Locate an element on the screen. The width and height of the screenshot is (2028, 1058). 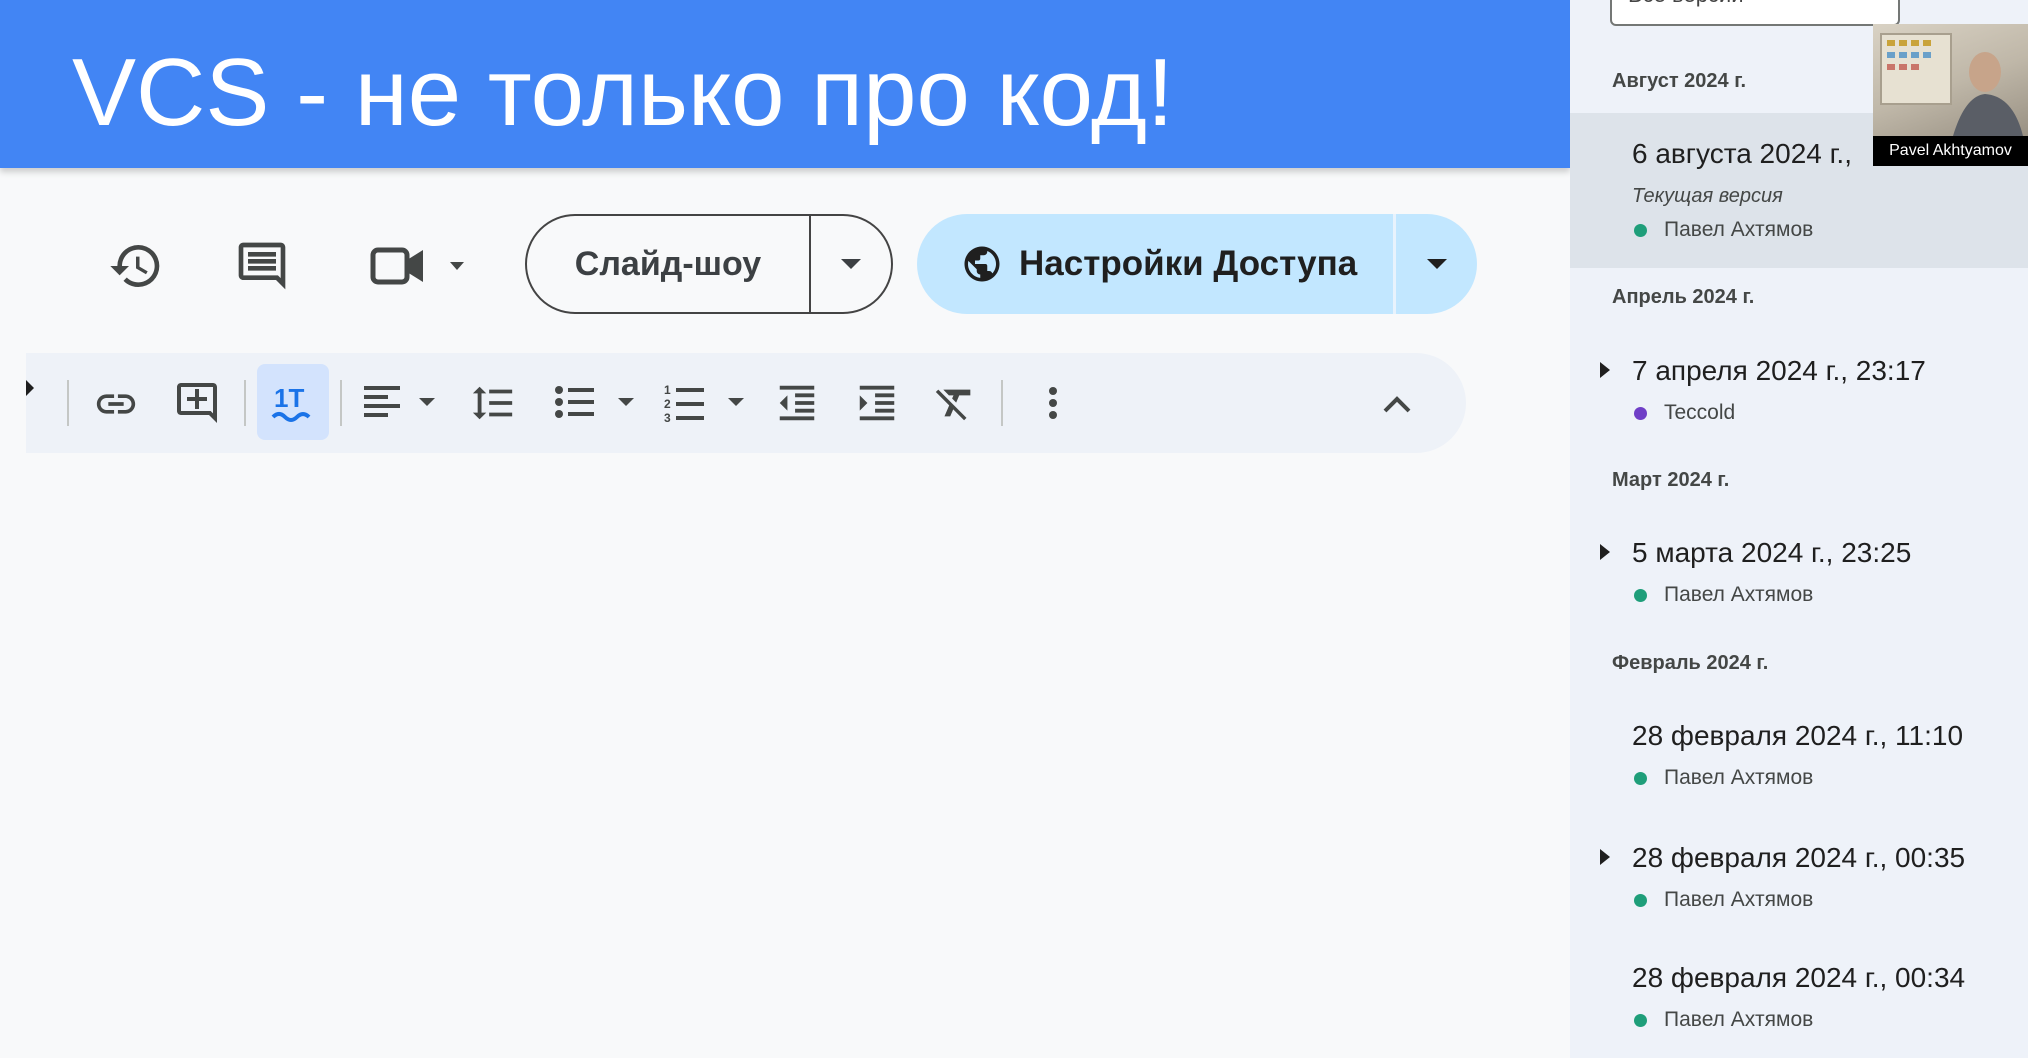
webcam-name-label: Pavel Akhtyamov is located at coordinates (1950, 151).